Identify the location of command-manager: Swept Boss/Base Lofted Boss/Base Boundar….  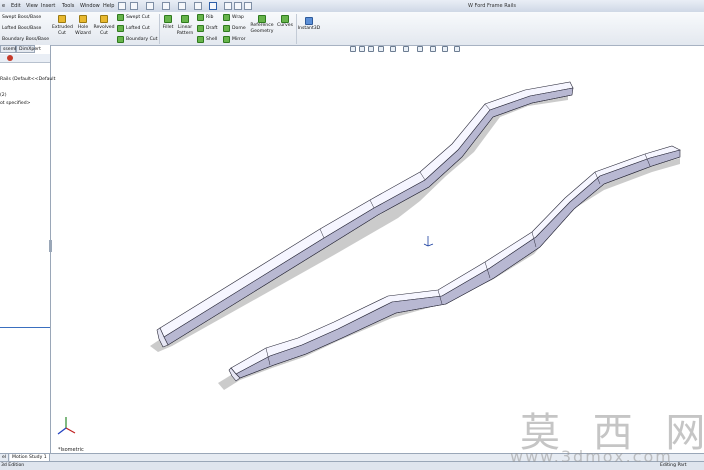
(352, 29).